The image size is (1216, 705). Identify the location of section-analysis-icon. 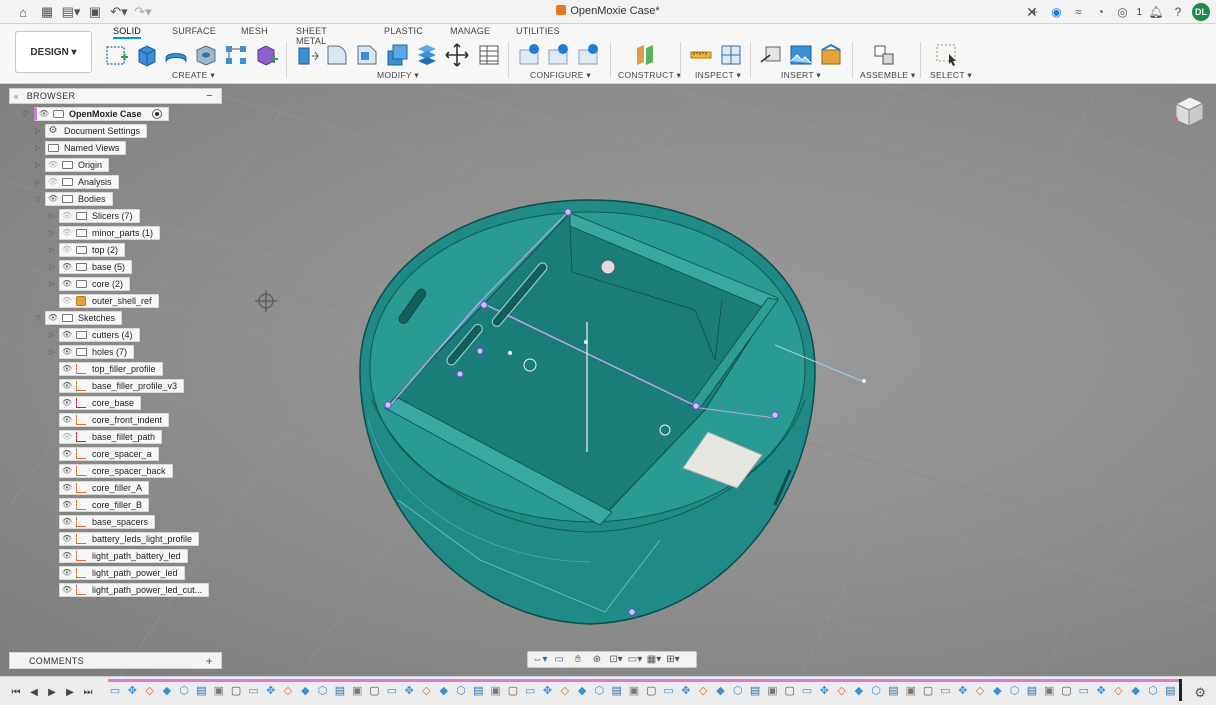
(731, 55).